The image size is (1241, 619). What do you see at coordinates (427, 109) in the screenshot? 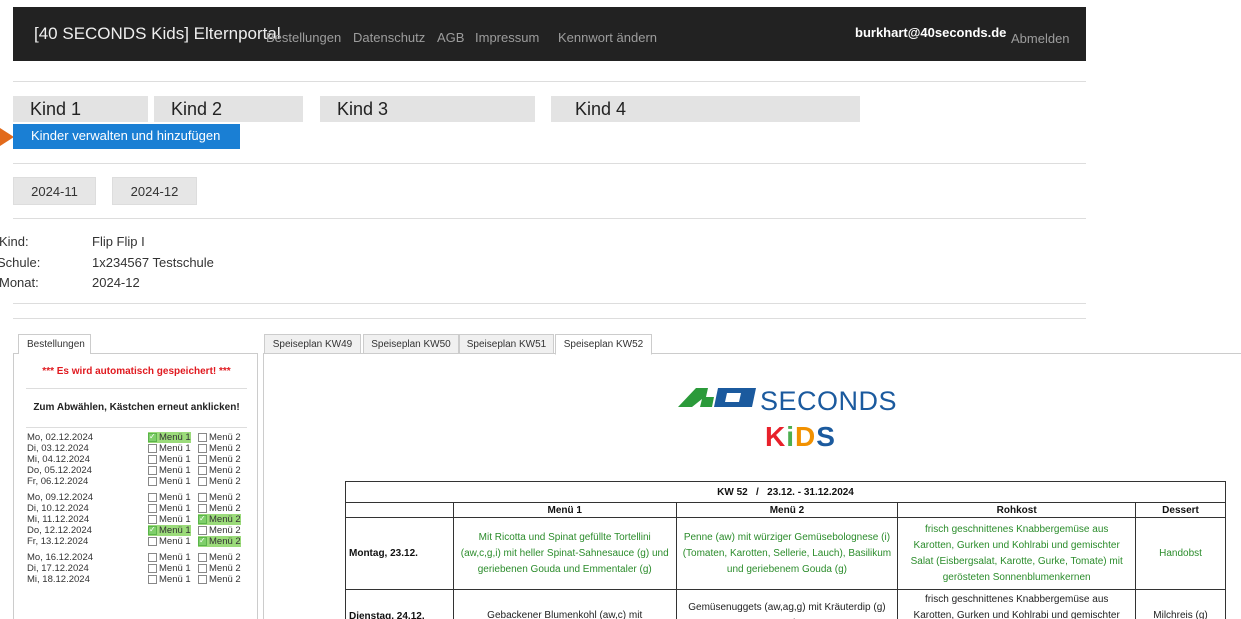
I see `tab-kind-3: Kind 3` at bounding box center [427, 109].